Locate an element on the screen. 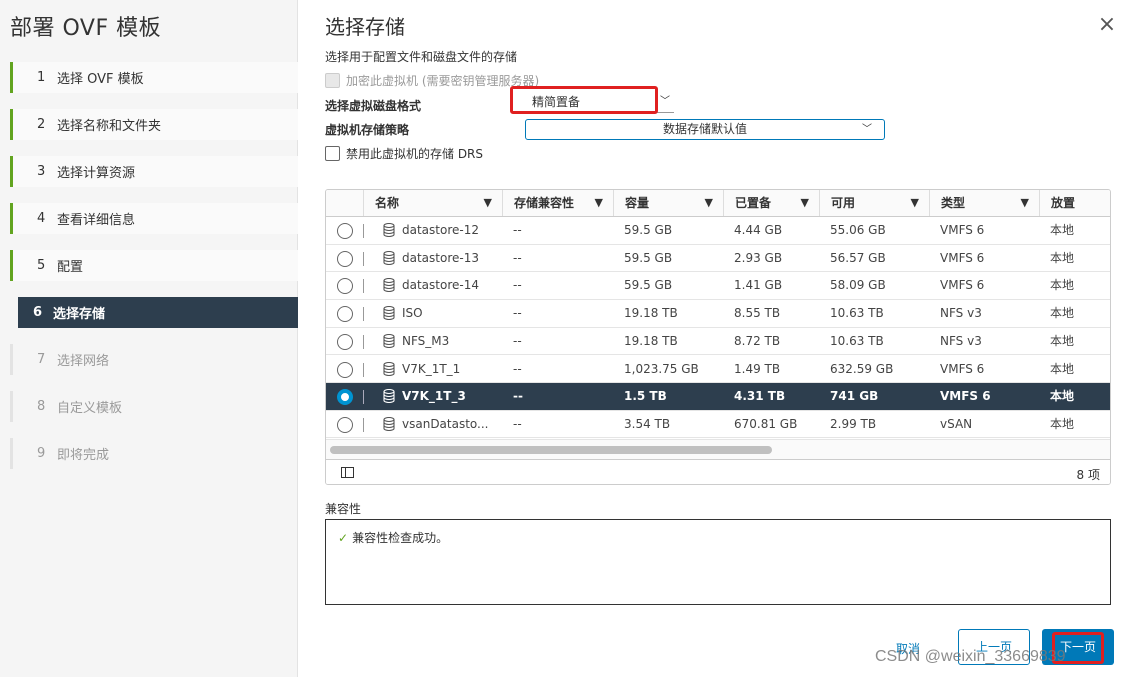  cell-placement-text: 本地 is located at coordinates (1062, 396).